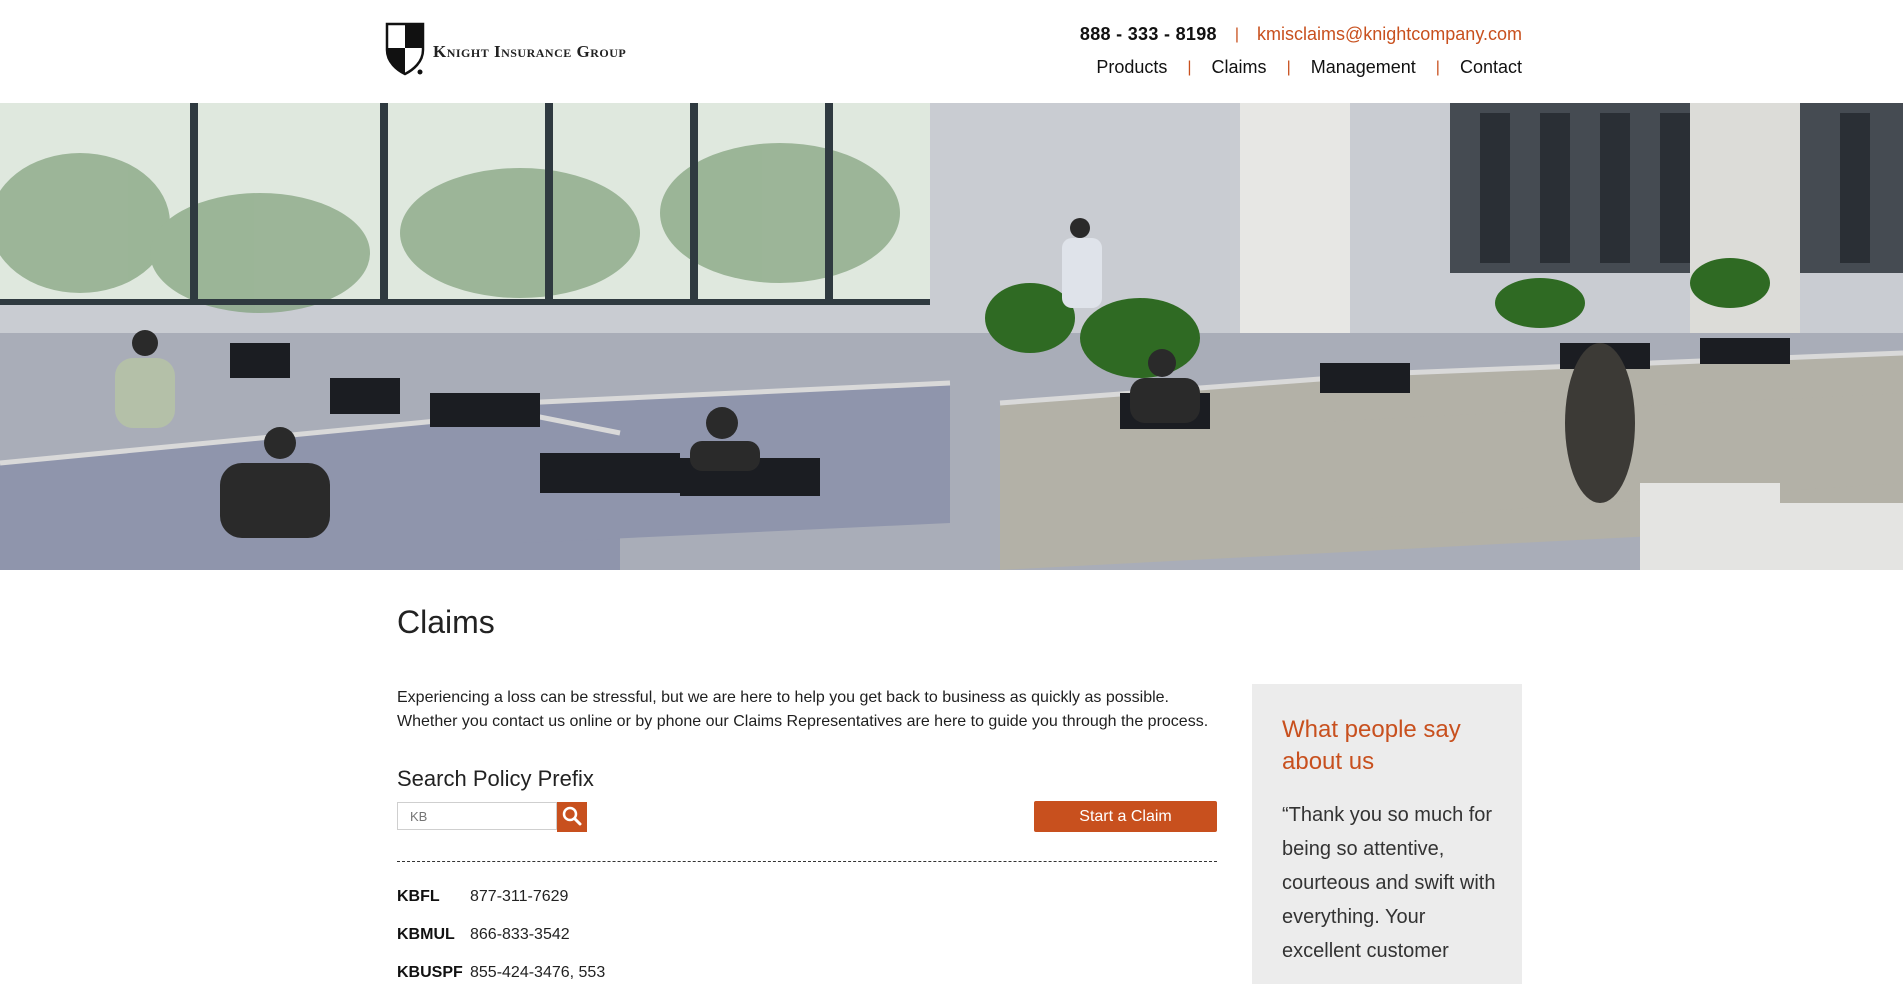  What do you see at coordinates (537, 973) in the screenshot?
I see `prefix-phone: 855-424-3476, 553` at bounding box center [537, 973].